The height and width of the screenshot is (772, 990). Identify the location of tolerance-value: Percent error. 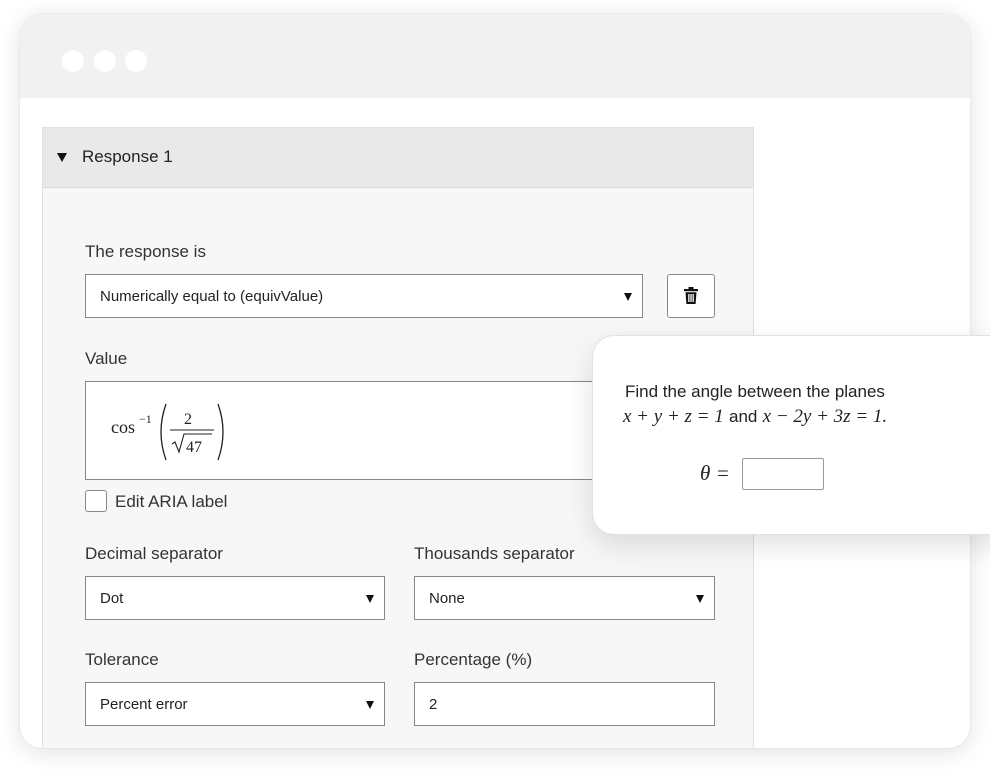
(144, 704).